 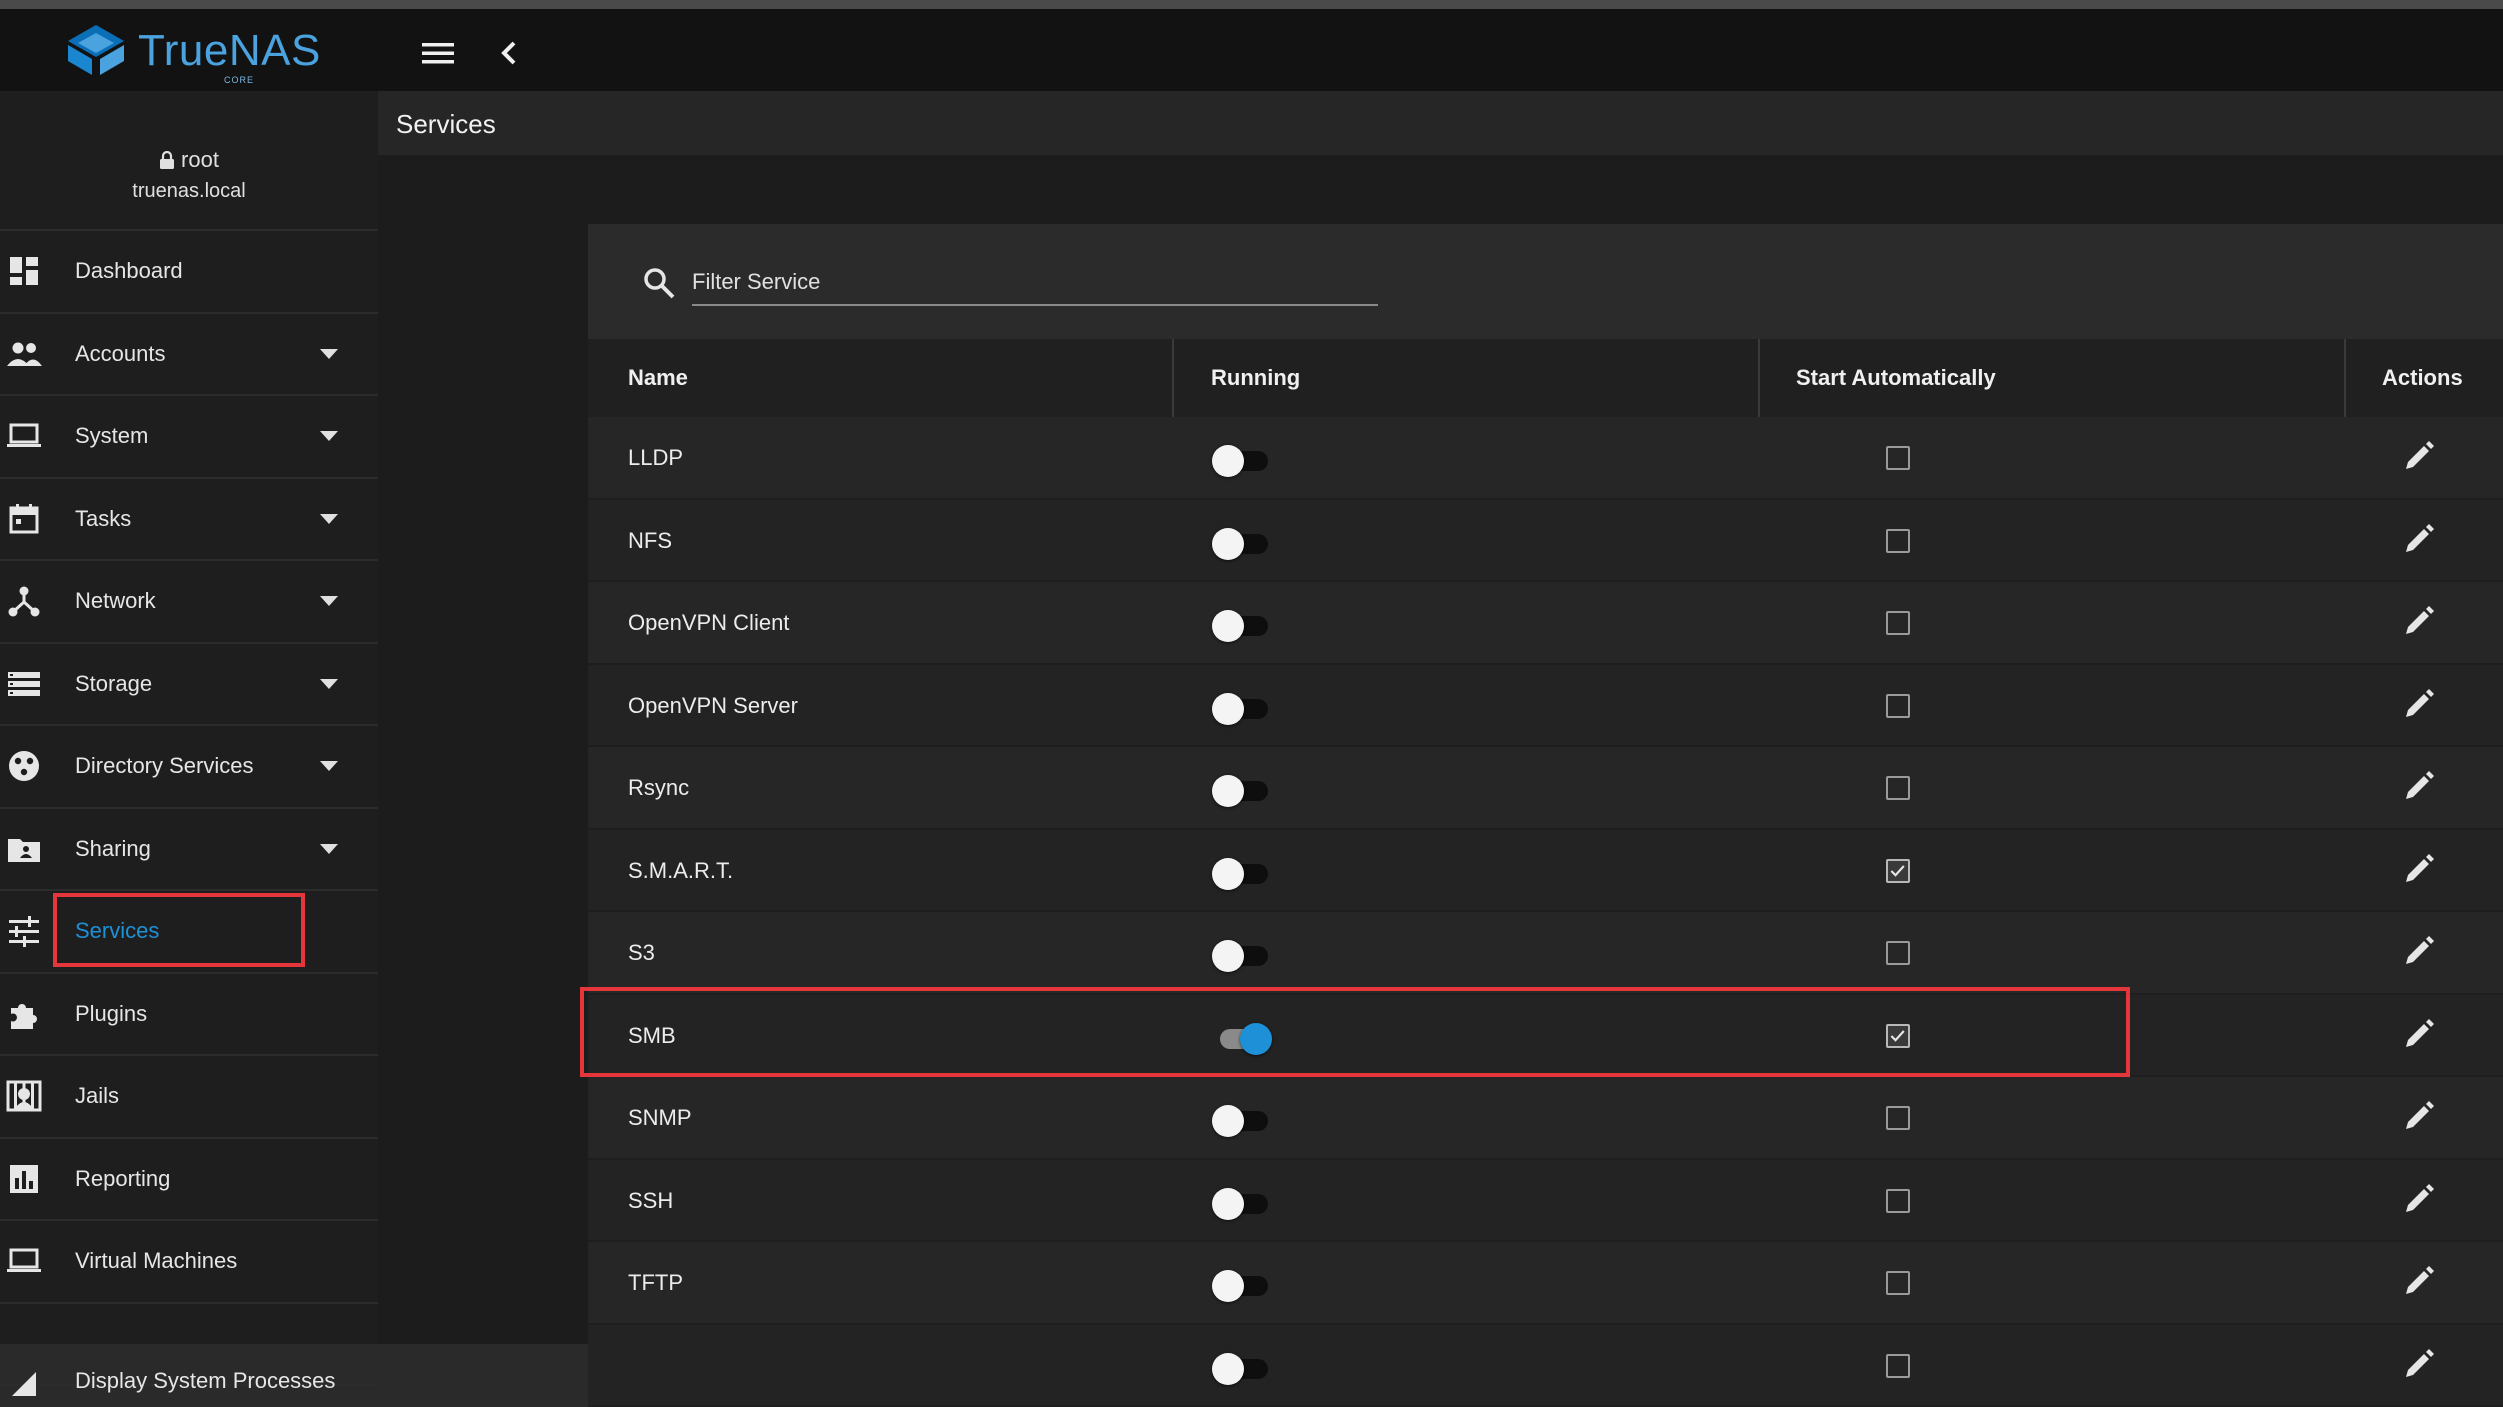 I want to click on sidebar-item-label: Jails, so click(x=97, y=1096).